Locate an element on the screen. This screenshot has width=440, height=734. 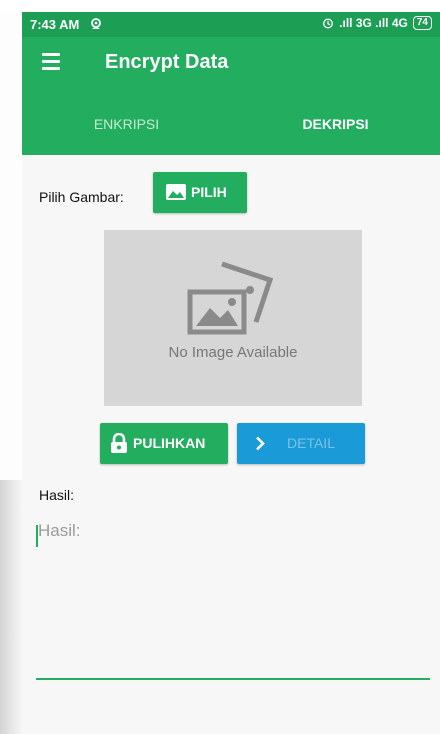
lock-icon is located at coordinates (119, 443).